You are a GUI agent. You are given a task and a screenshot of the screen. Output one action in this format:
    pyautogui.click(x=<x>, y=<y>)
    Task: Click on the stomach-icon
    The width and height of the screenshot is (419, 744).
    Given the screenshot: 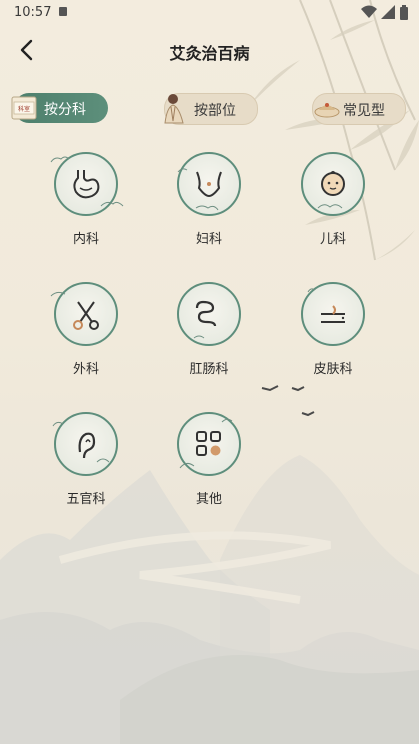 What is the action you would take?
    pyautogui.click(x=86, y=184)
    